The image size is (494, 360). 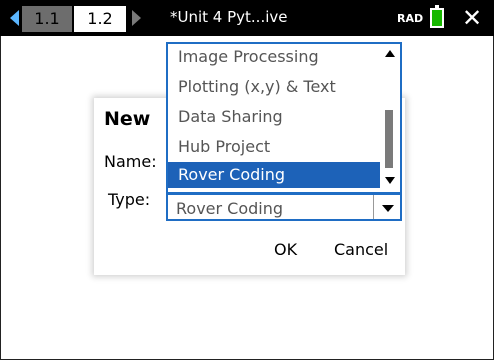 What do you see at coordinates (285, 249) in the screenshot?
I see `ok-button: OK` at bounding box center [285, 249].